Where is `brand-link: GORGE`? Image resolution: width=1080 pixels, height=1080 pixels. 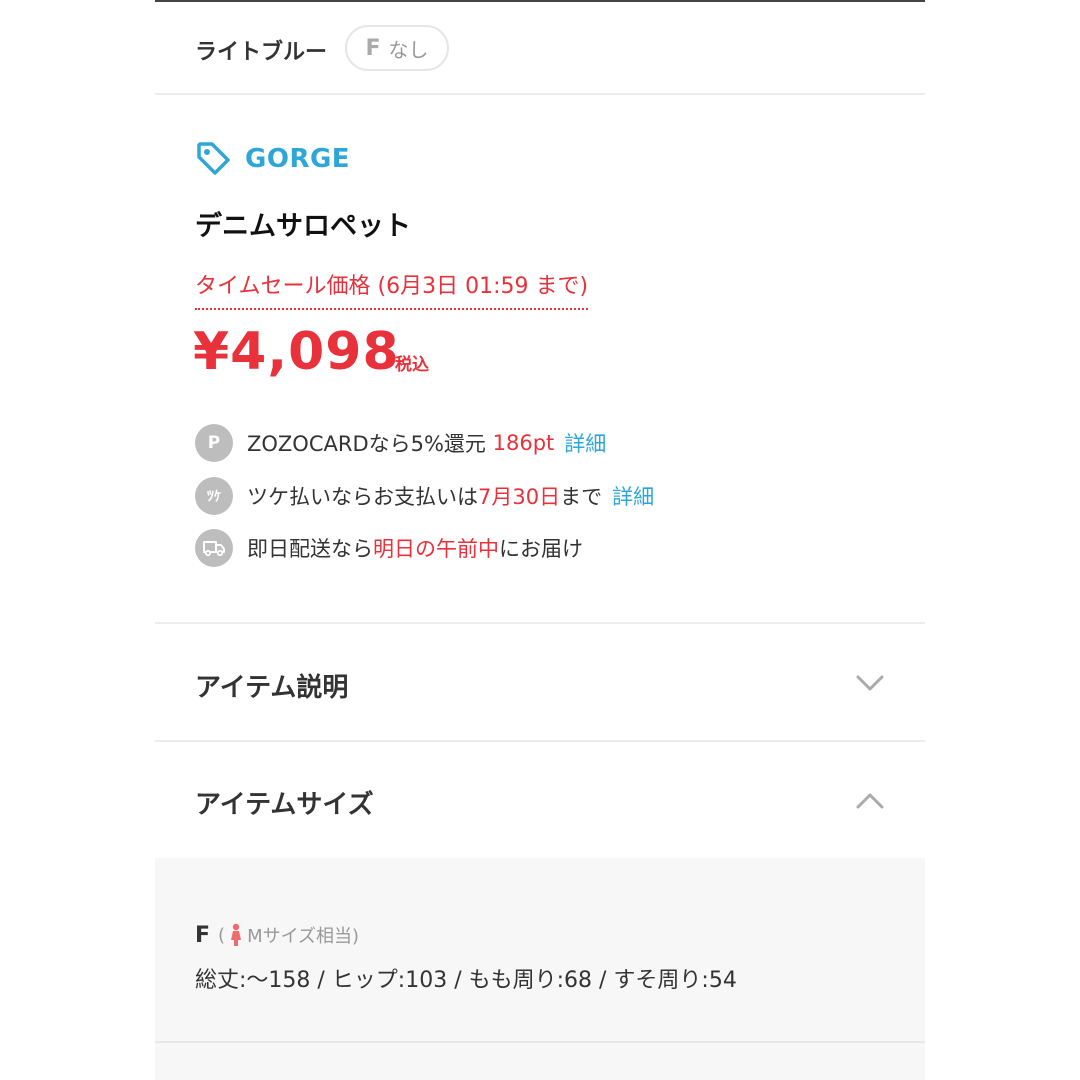
brand-link: GORGE is located at coordinates (272, 159).